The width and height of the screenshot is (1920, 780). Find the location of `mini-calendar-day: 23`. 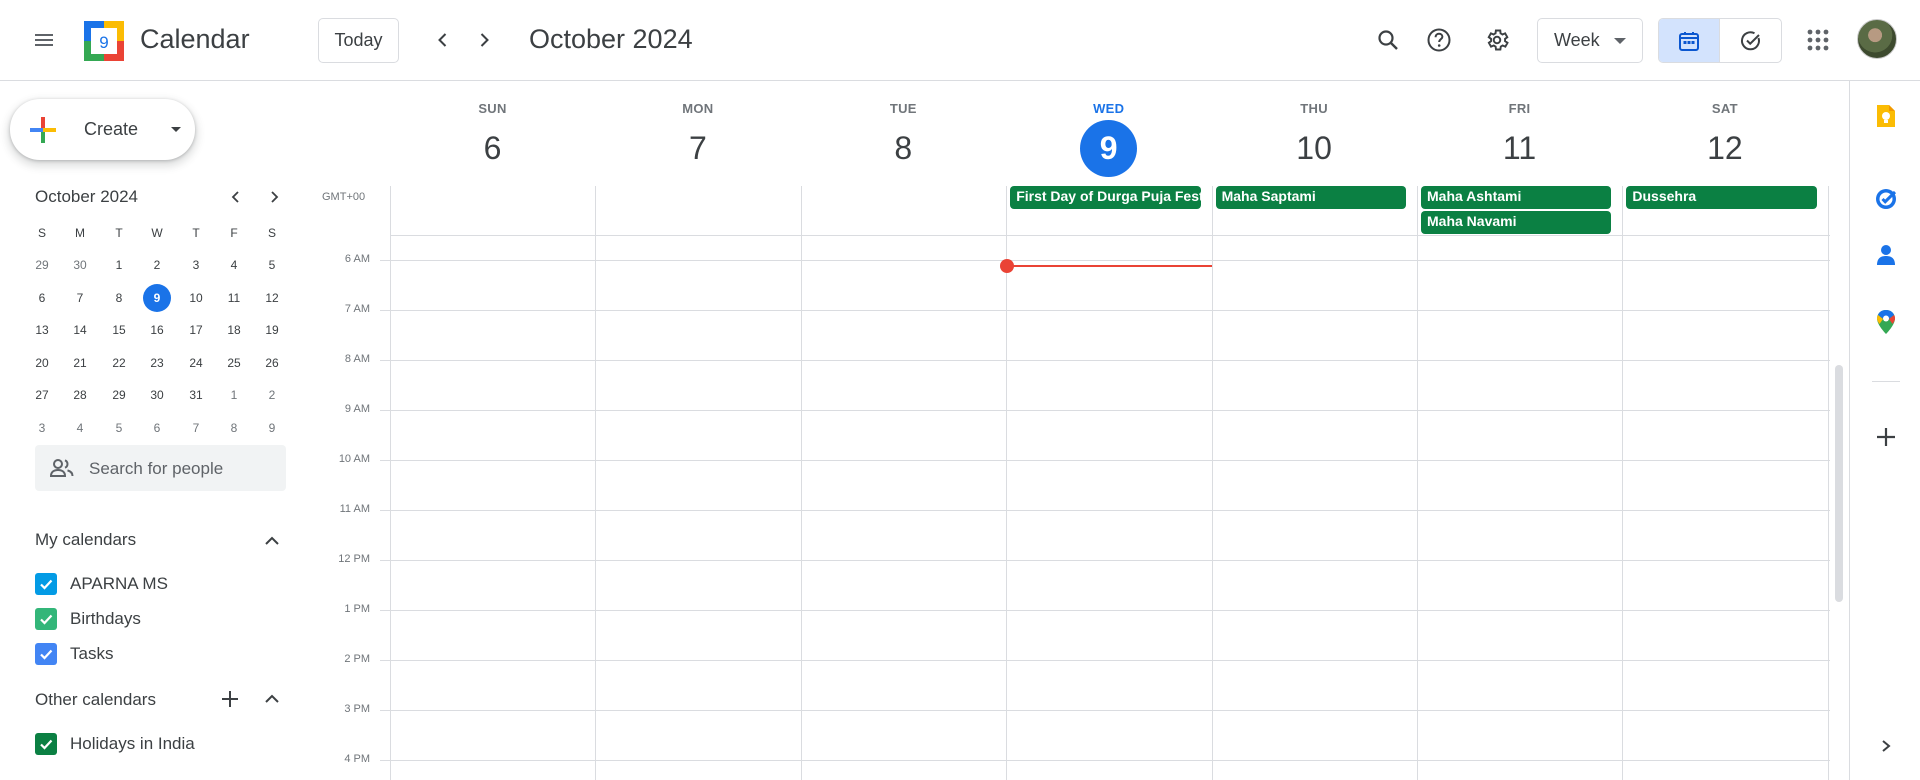

mini-calendar-day: 23 is located at coordinates (157, 363).